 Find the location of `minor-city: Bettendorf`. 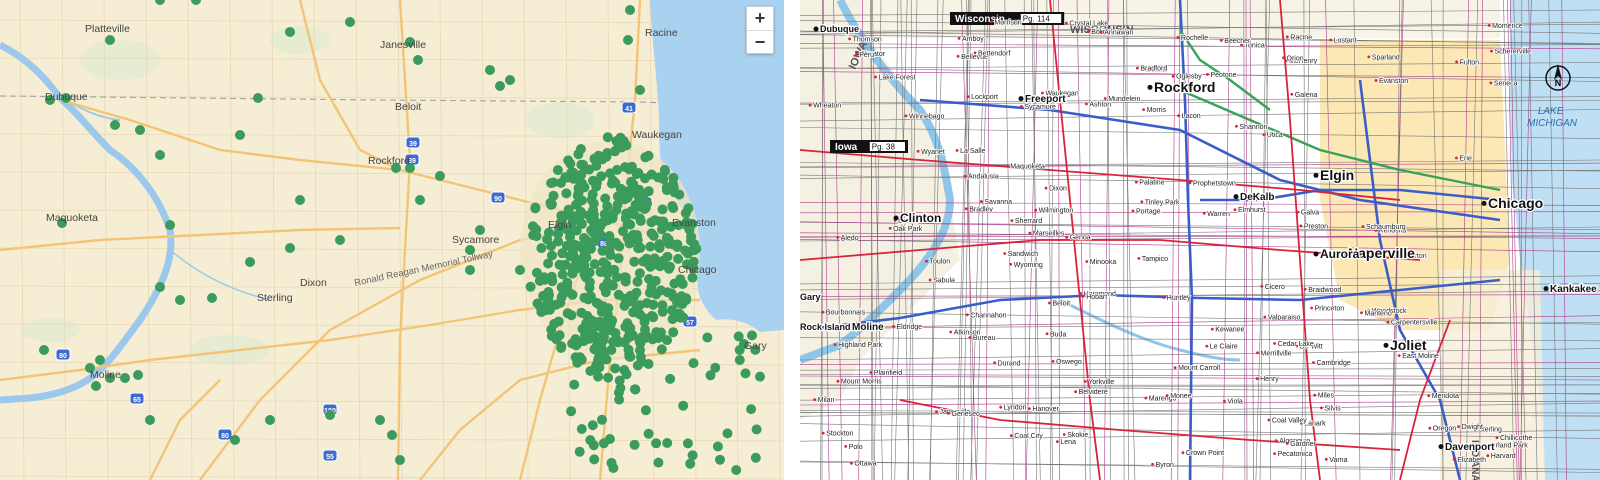

minor-city: Bettendorf is located at coordinates (992, 54).